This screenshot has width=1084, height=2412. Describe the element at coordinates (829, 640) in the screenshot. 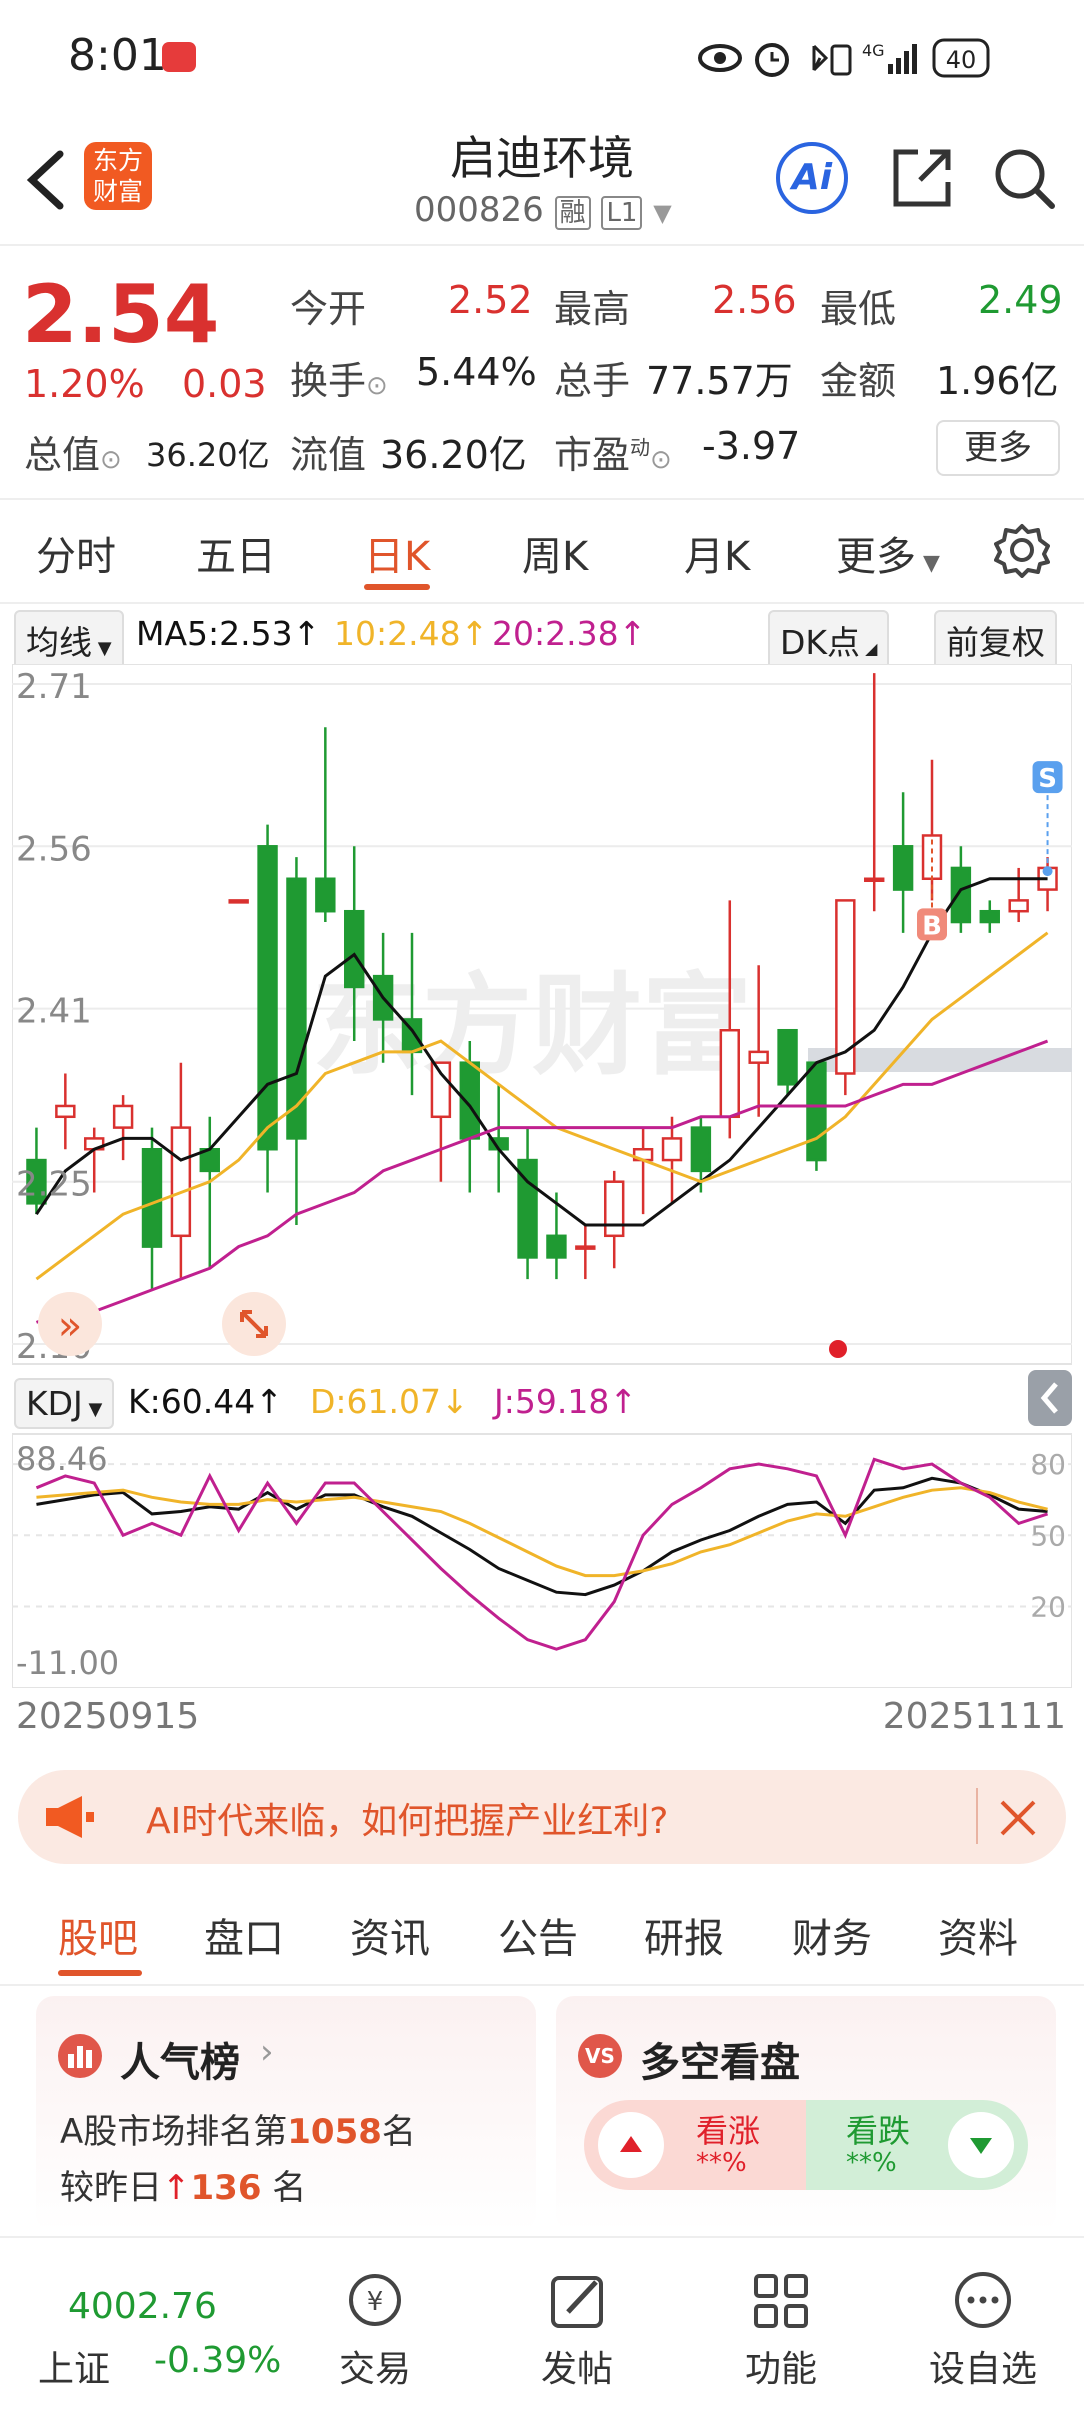

I see `dk-point-button: DK点 ◢` at that location.